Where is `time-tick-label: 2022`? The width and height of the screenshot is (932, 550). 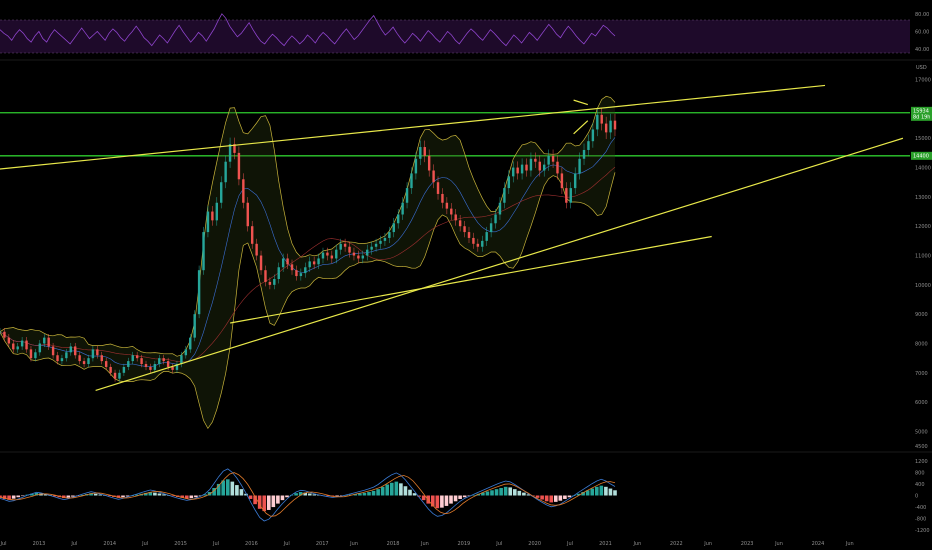 time-tick-label: 2022 is located at coordinates (676, 544).